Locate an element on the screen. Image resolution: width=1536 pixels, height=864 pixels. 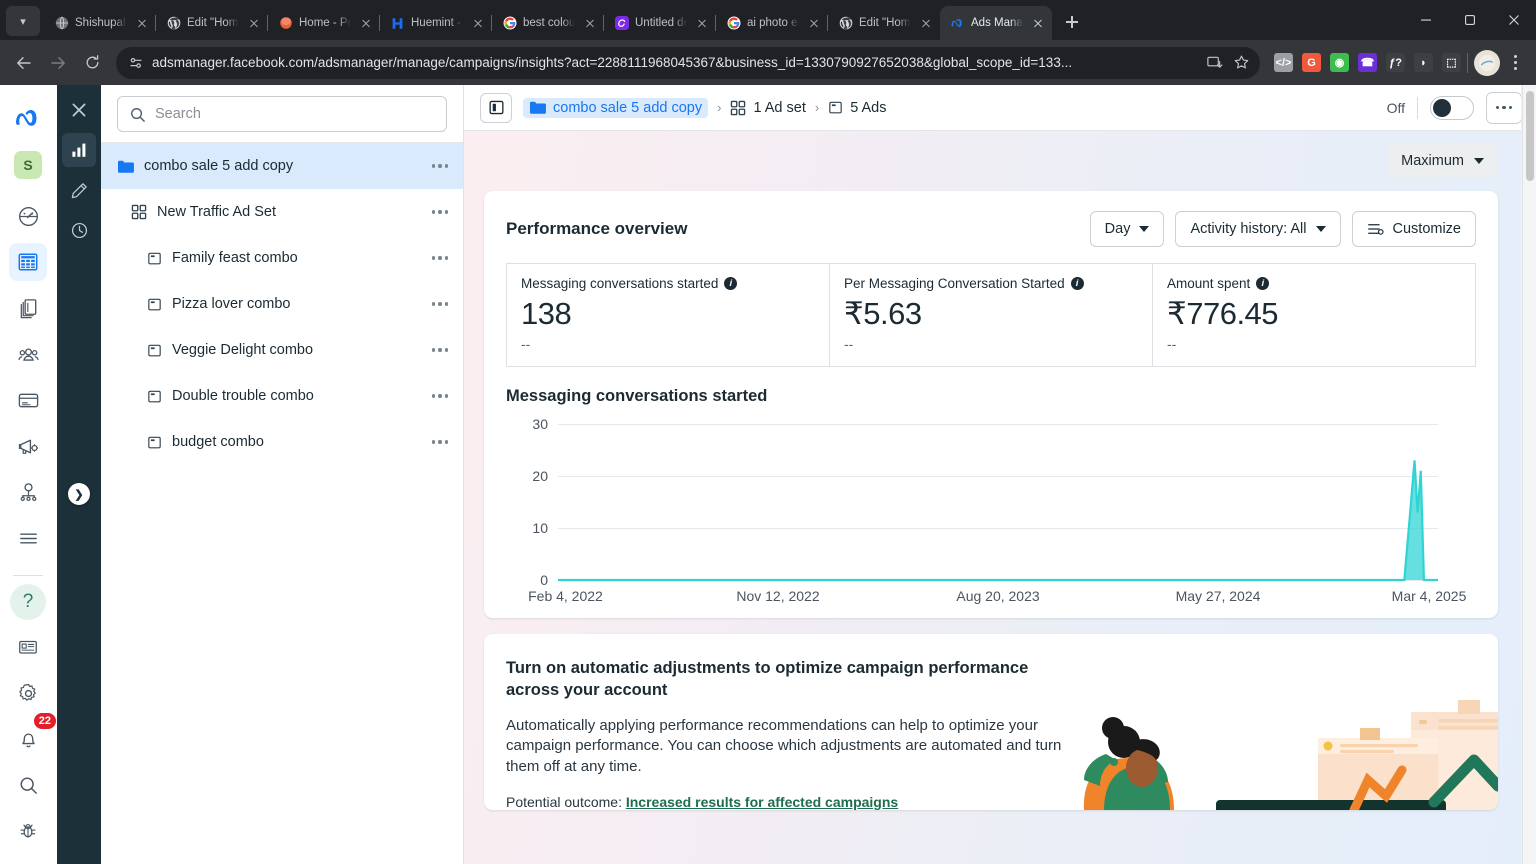
performance-gauge-icon is located at coordinates (28, 216).